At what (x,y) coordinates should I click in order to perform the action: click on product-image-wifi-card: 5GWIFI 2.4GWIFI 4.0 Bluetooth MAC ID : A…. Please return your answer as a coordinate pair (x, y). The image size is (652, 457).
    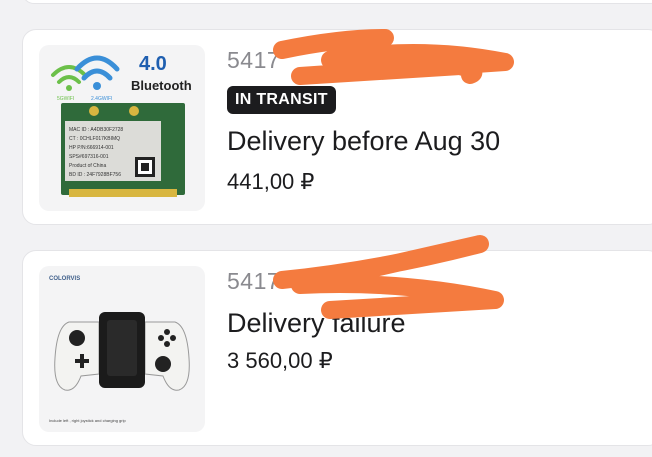
    Looking at the image, I should click on (122, 128).